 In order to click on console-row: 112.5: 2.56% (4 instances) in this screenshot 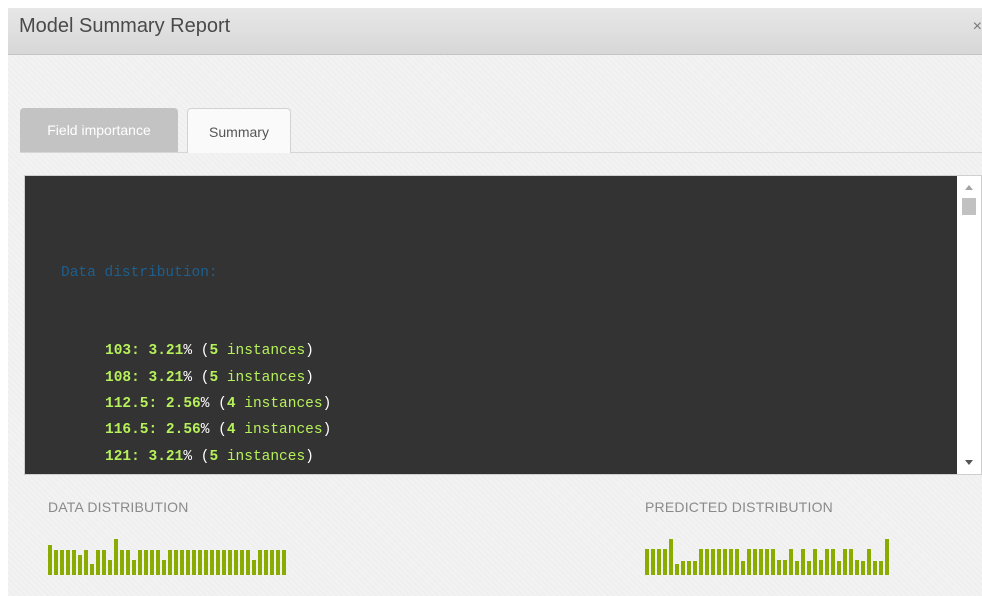, I will do `click(196, 404)`.